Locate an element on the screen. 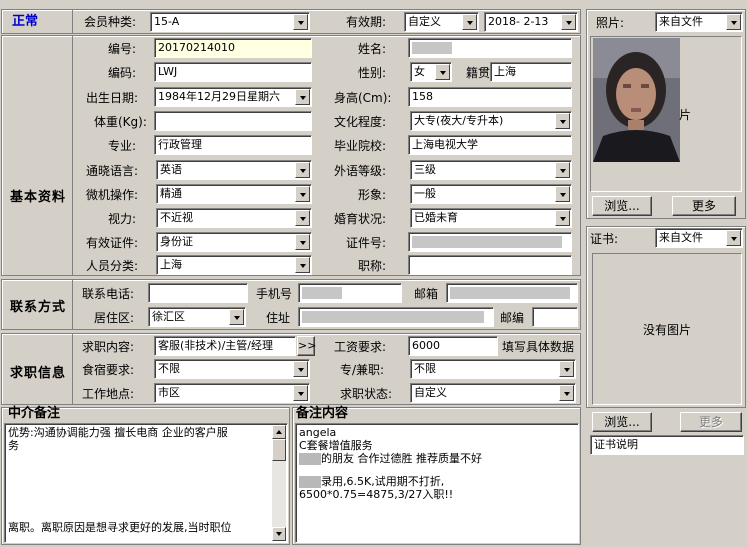  native-label: 籍贯 is located at coordinates (478, 73).